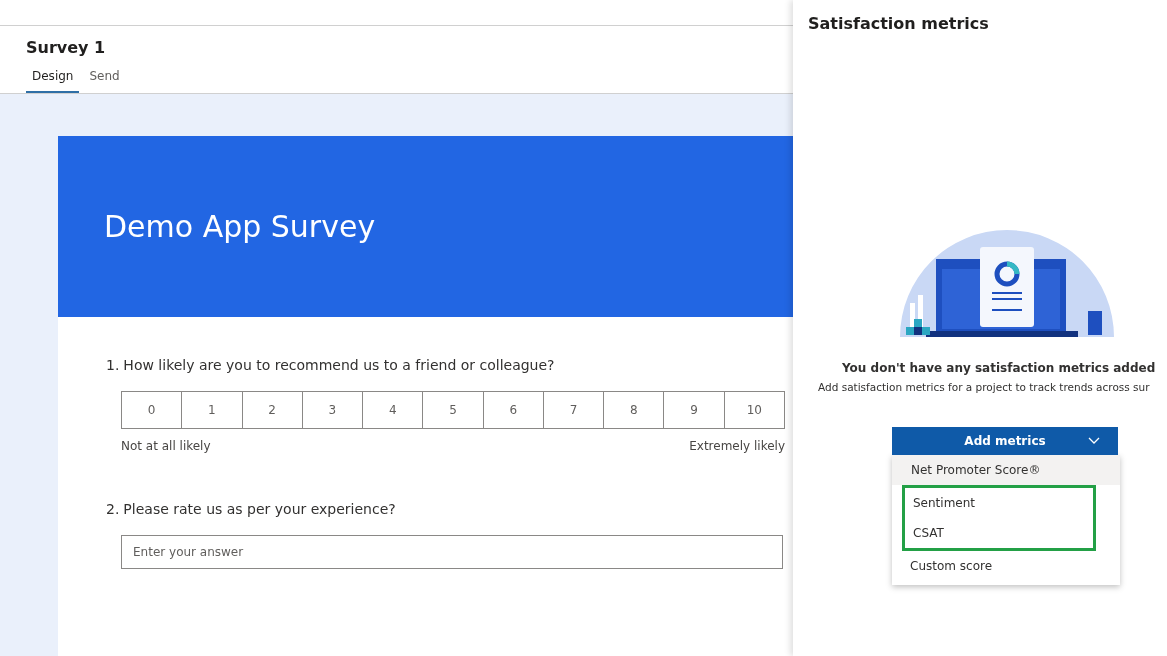  I want to click on question-text: Please rate us as per your experience?, so click(259, 509).